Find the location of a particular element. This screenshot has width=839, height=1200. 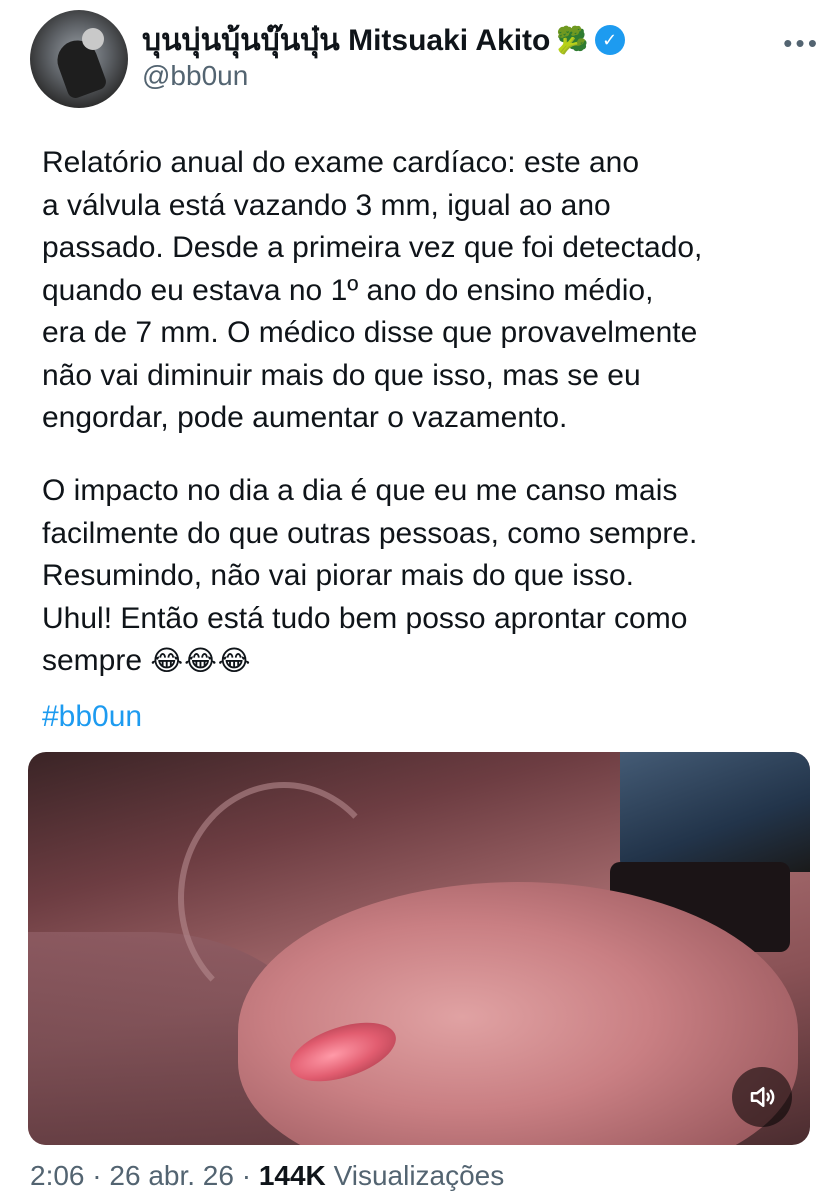

video-monitor-shape is located at coordinates (715, 812).